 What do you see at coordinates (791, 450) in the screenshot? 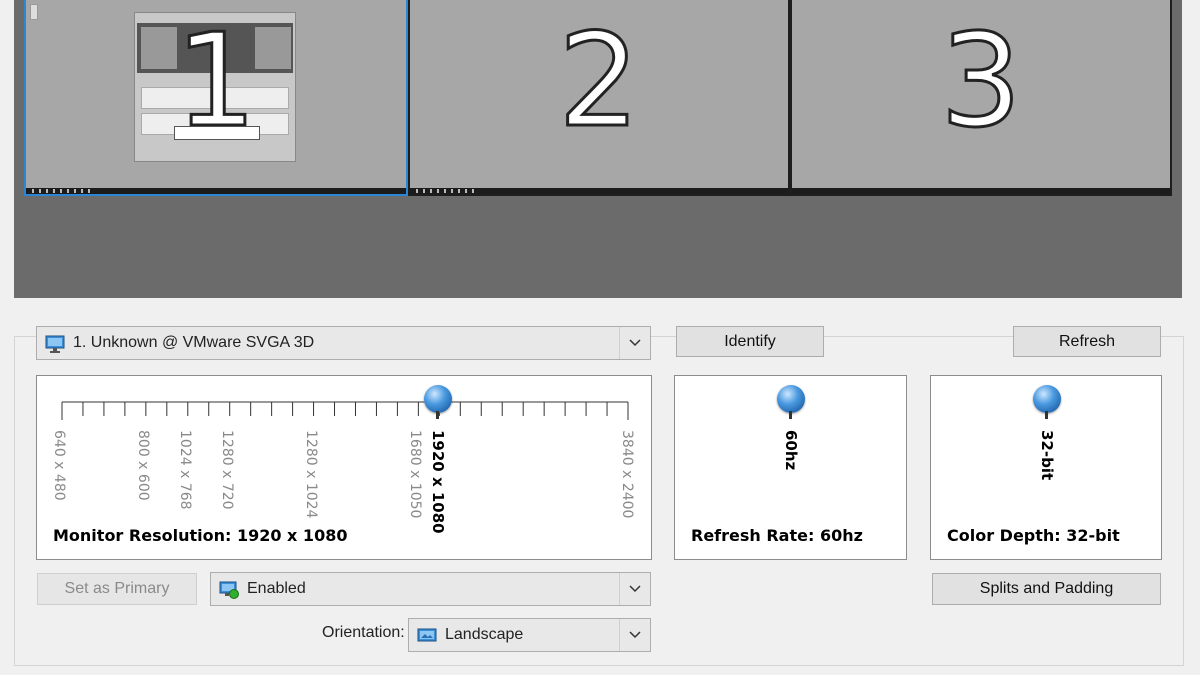
I see `refresh-rate-value: 60hz` at bounding box center [791, 450].